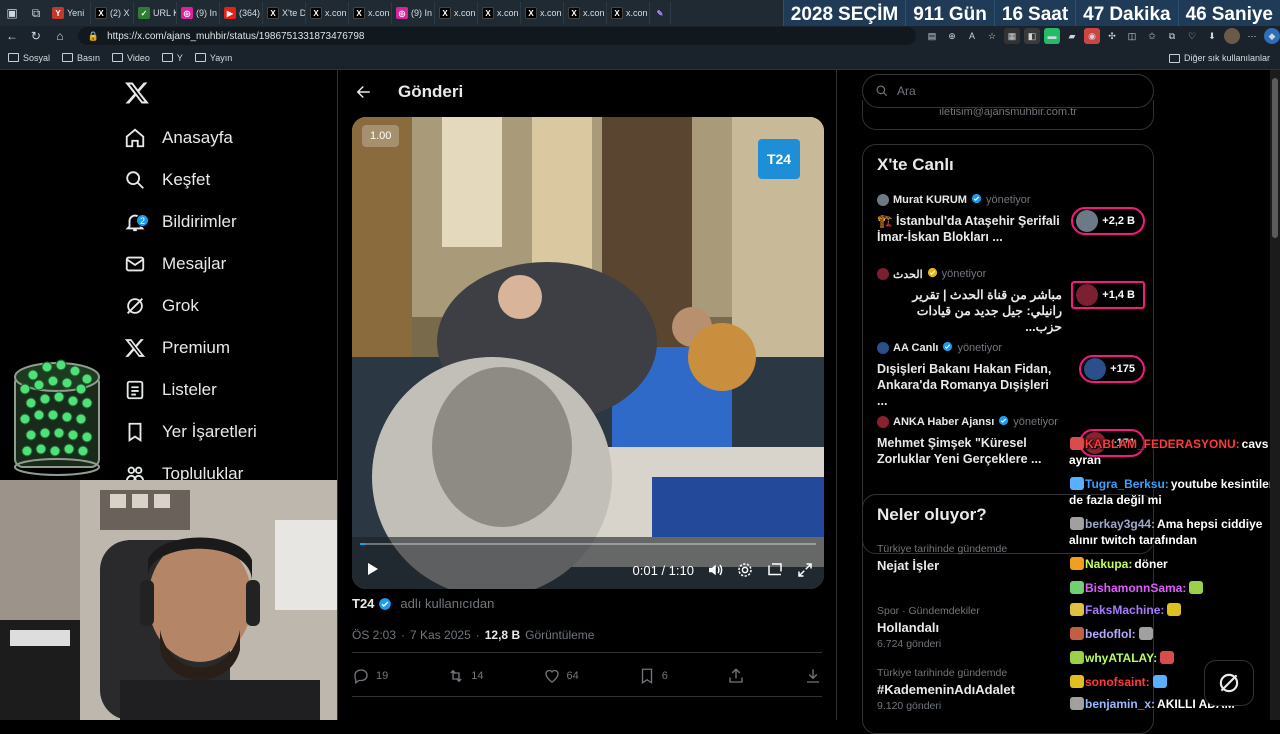  Describe the element at coordinates (932, 274) in the screenshot. I see `verified-badge-icon` at that location.